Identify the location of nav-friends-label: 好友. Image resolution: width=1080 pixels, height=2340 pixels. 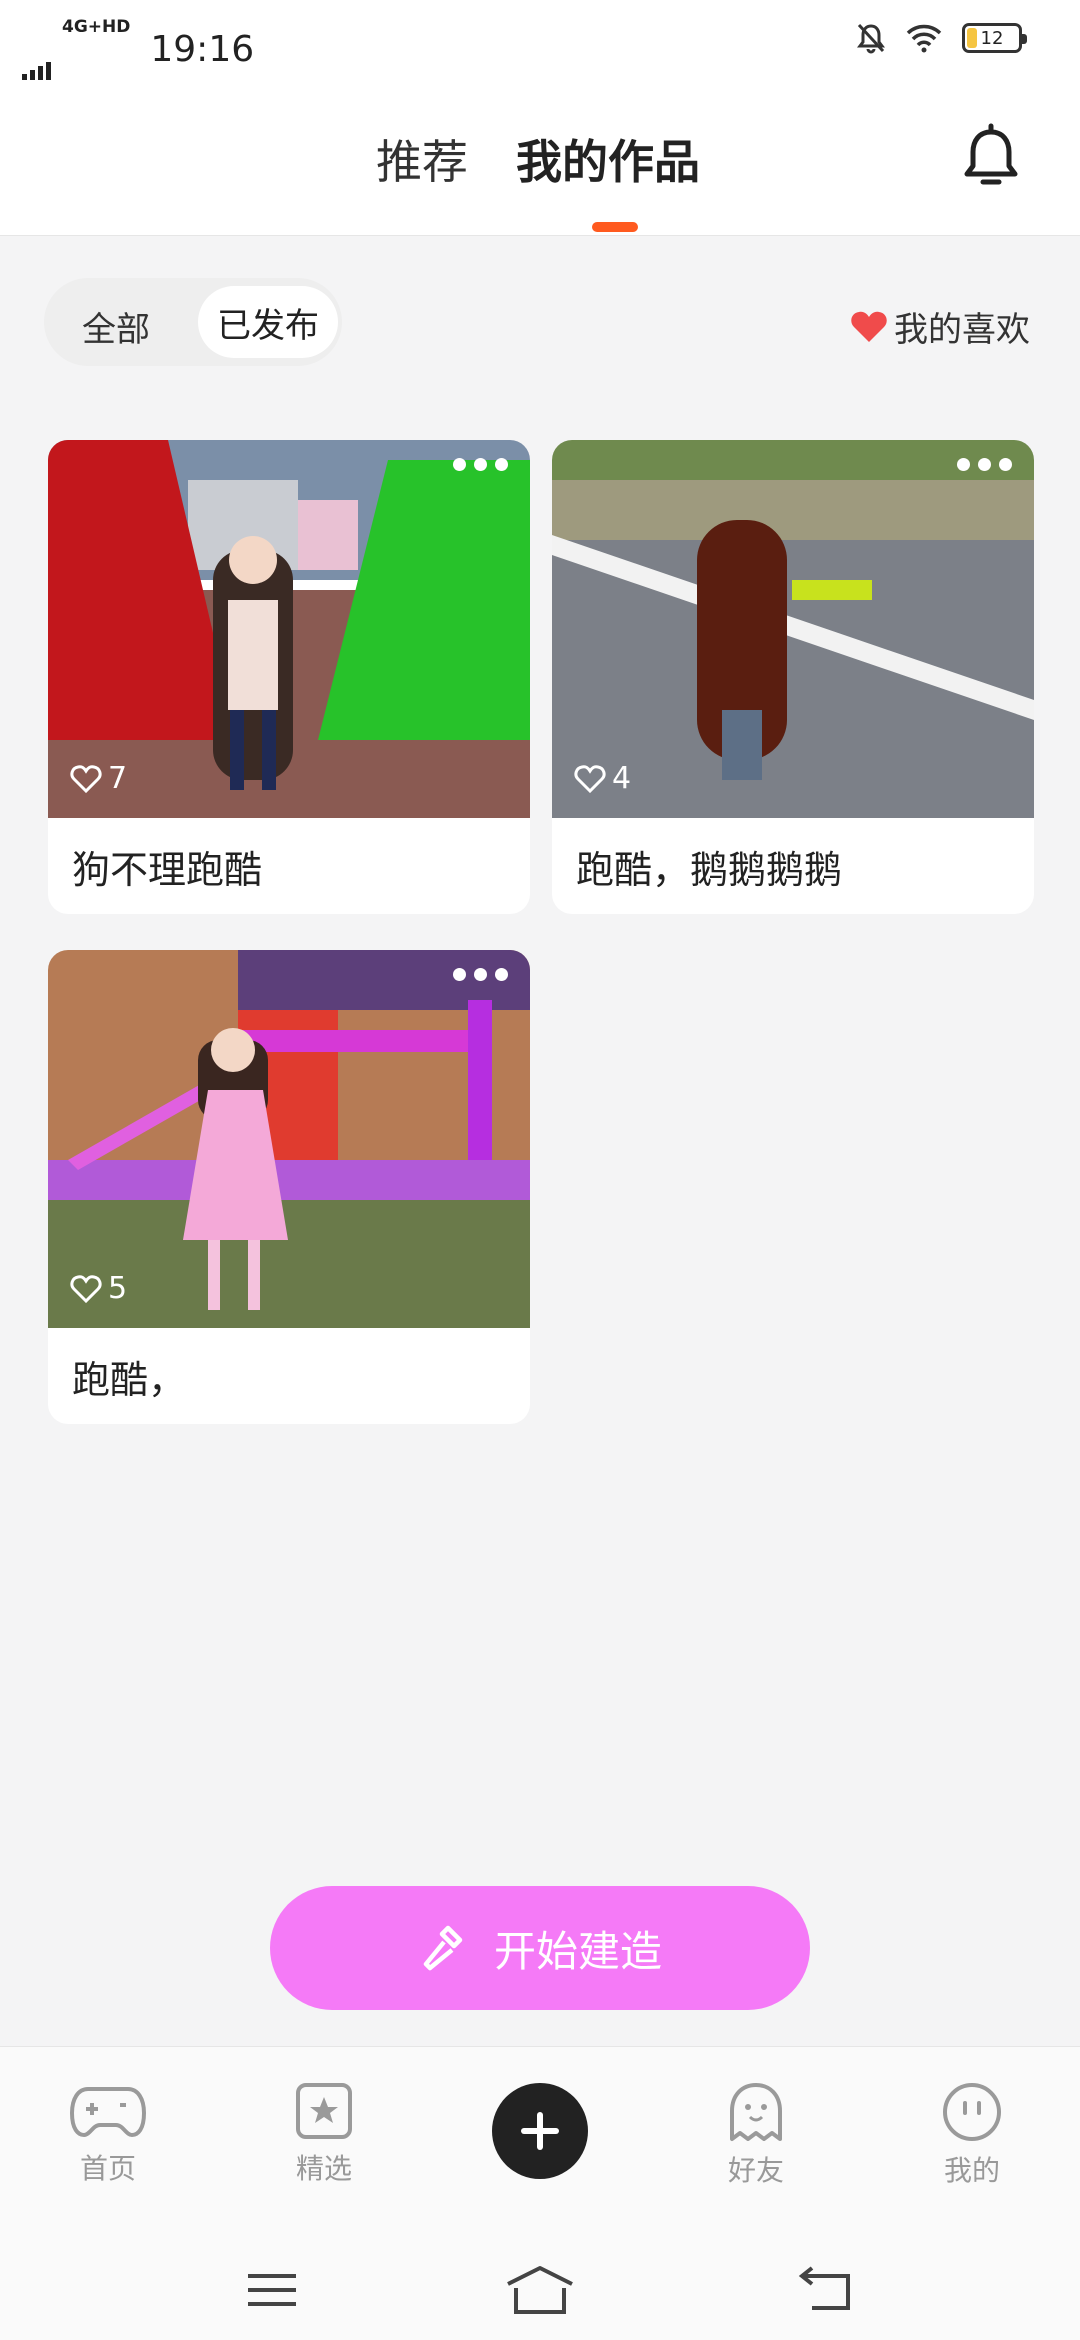
(755, 2170).